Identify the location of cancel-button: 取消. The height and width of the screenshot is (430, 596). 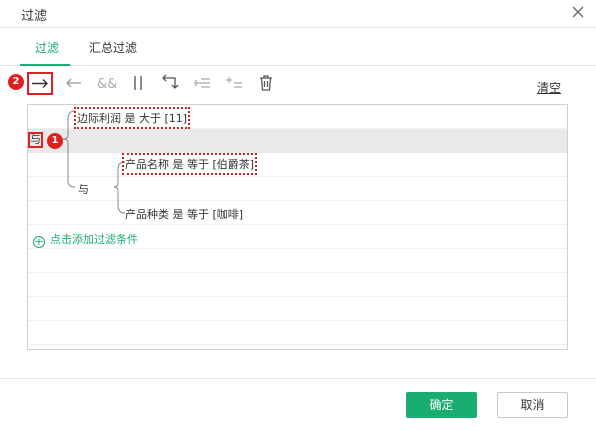
(532, 405).